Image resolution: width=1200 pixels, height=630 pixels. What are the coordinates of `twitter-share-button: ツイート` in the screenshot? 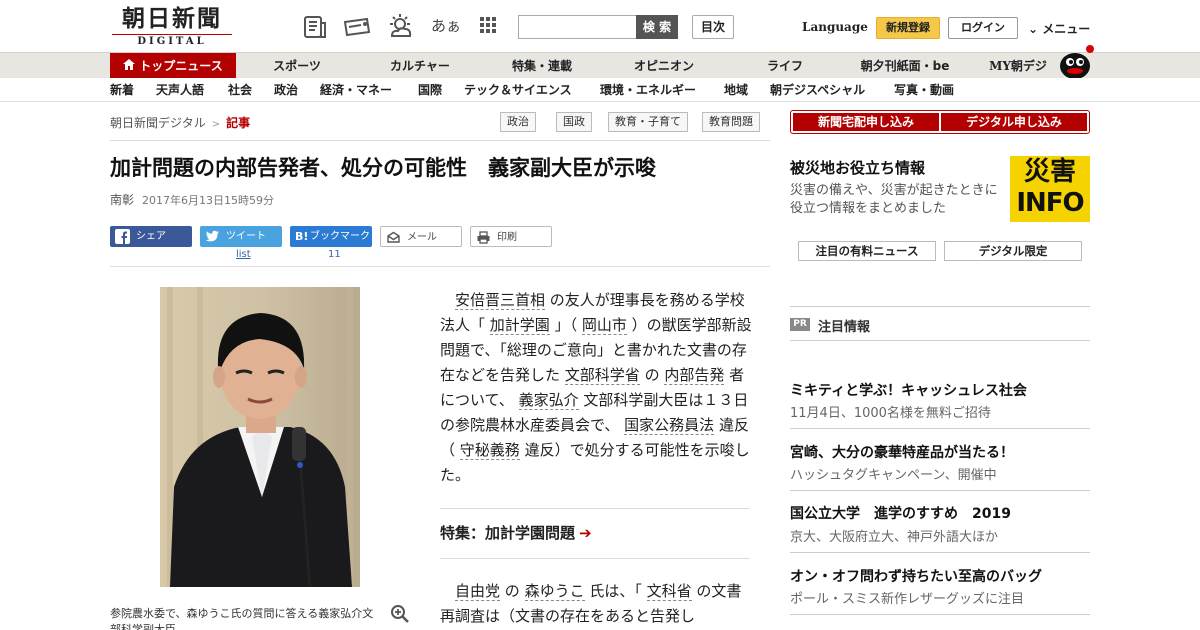 It's located at (241, 236).